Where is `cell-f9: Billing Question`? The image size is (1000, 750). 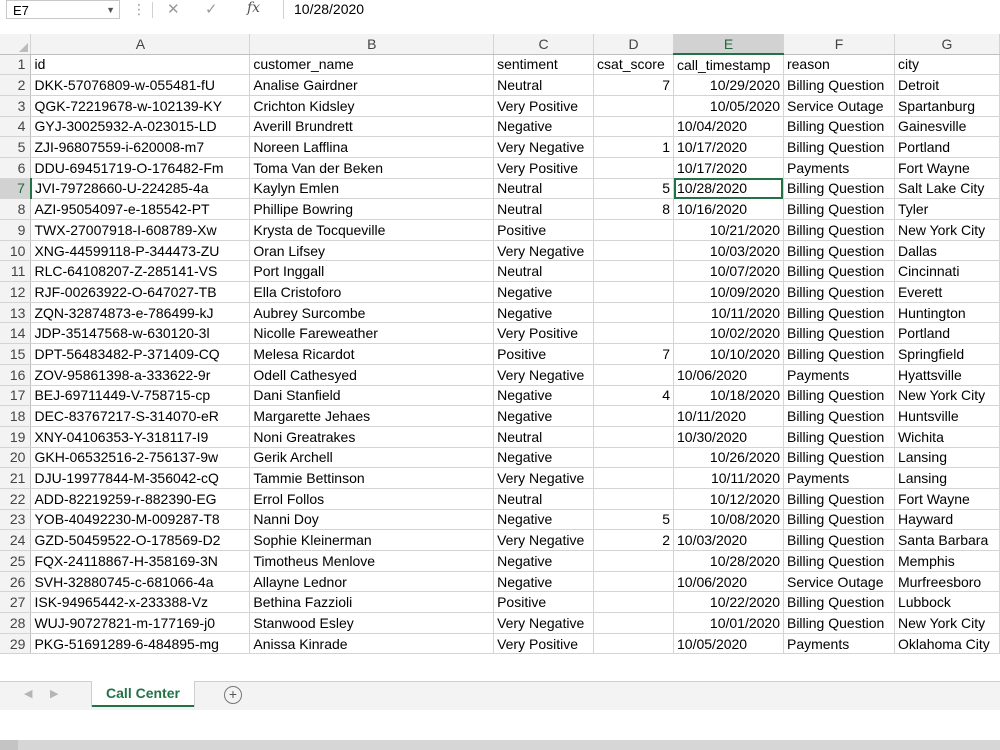 cell-f9: Billing Question is located at coordinates (839, 230).